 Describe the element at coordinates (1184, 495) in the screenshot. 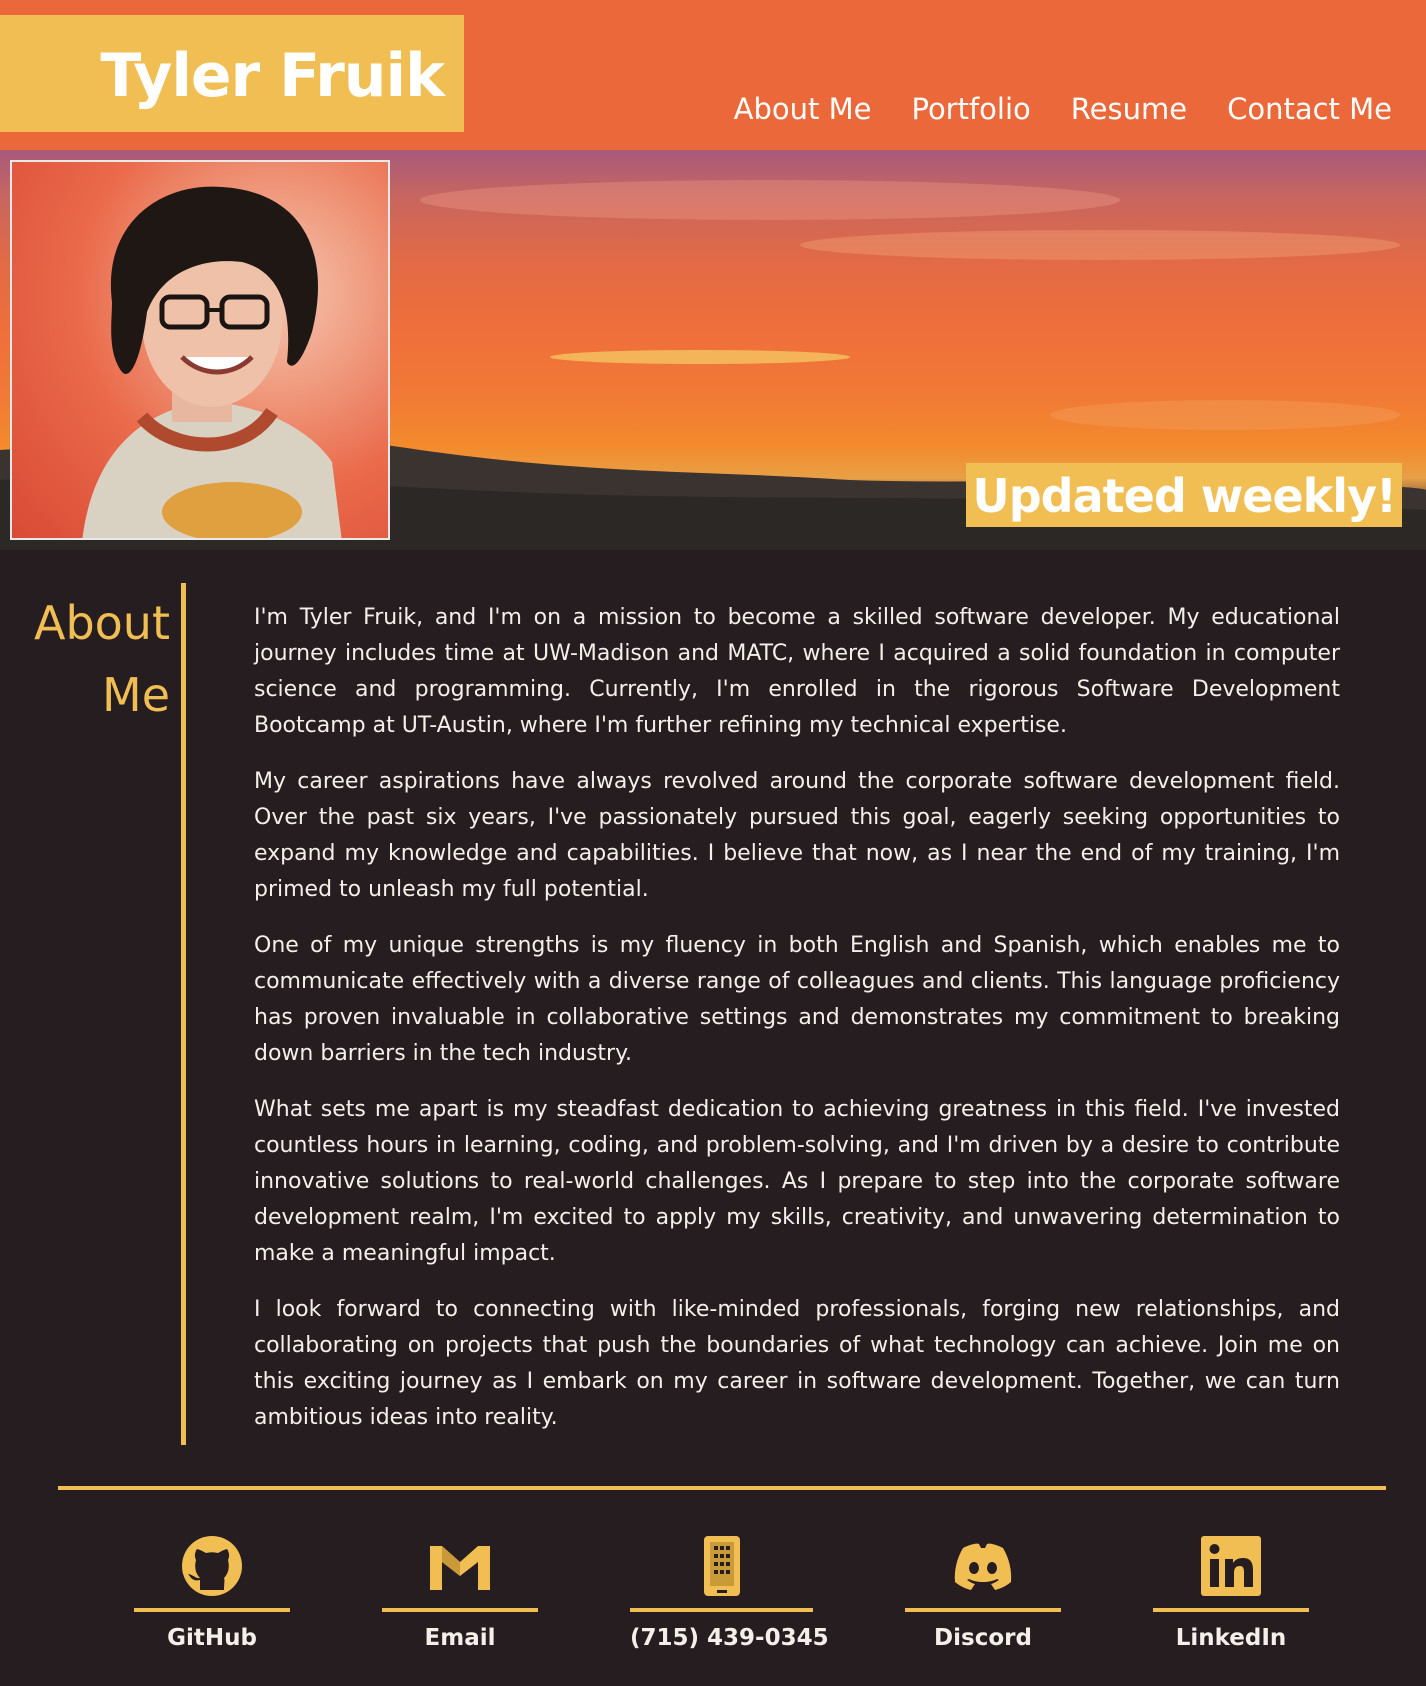

I see `updated-weekly-badge: Updated weekly!` at that location.